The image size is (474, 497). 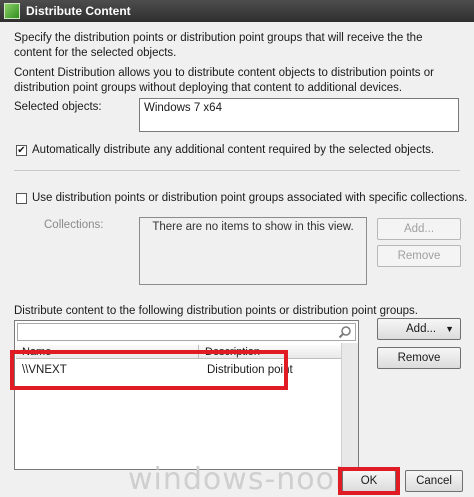 I want to click on search-input, so click(x=186, y=332).